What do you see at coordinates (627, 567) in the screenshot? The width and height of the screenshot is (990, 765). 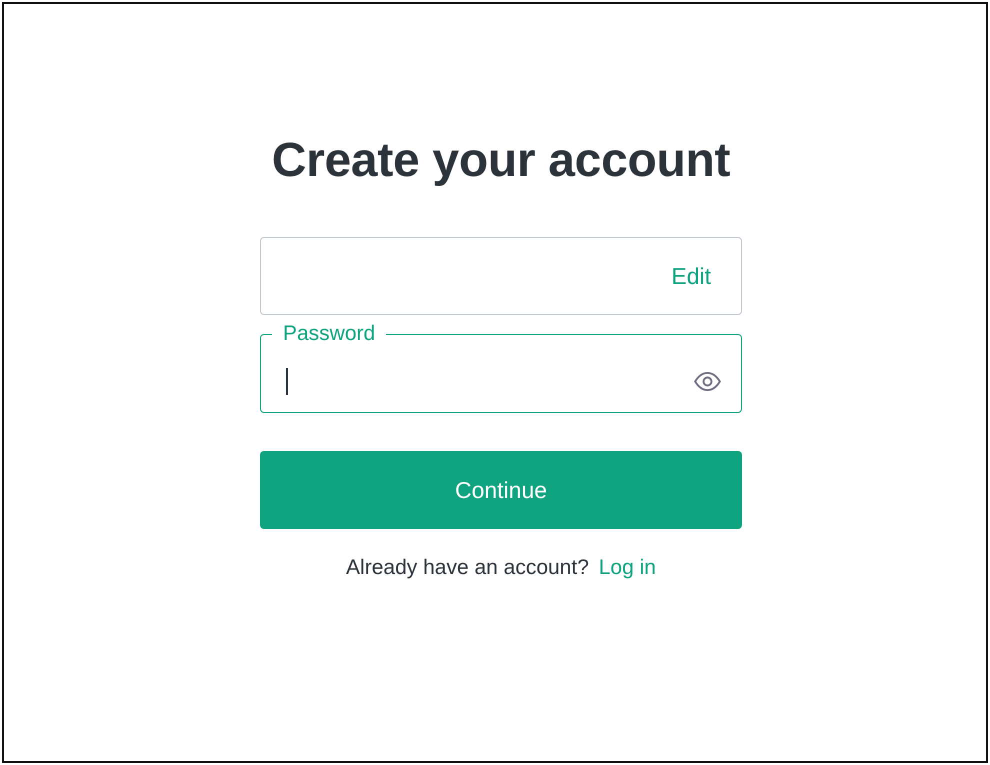 I see `login-link: Log in` at bounding box center [627, 567].